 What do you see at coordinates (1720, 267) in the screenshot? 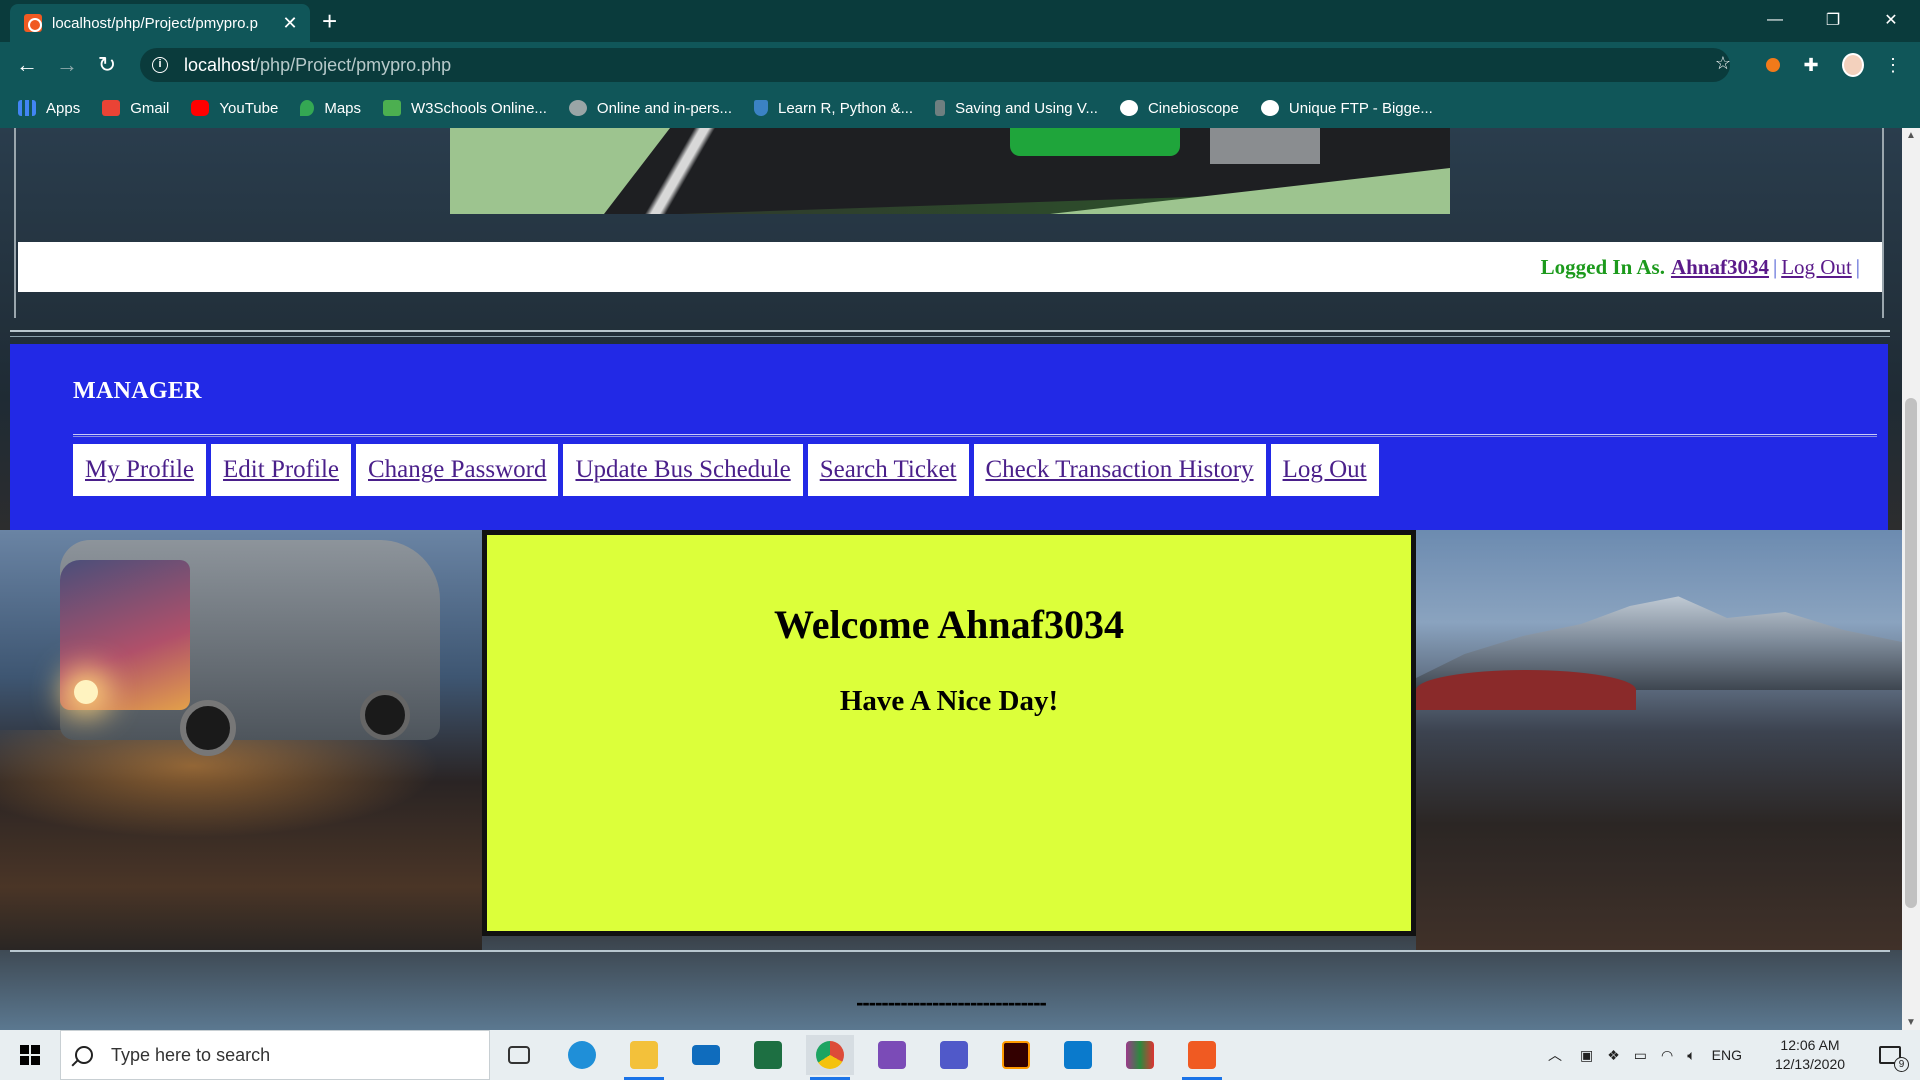
I see `username-link: Ahnaf3034` at bounding box center [1720, 267].